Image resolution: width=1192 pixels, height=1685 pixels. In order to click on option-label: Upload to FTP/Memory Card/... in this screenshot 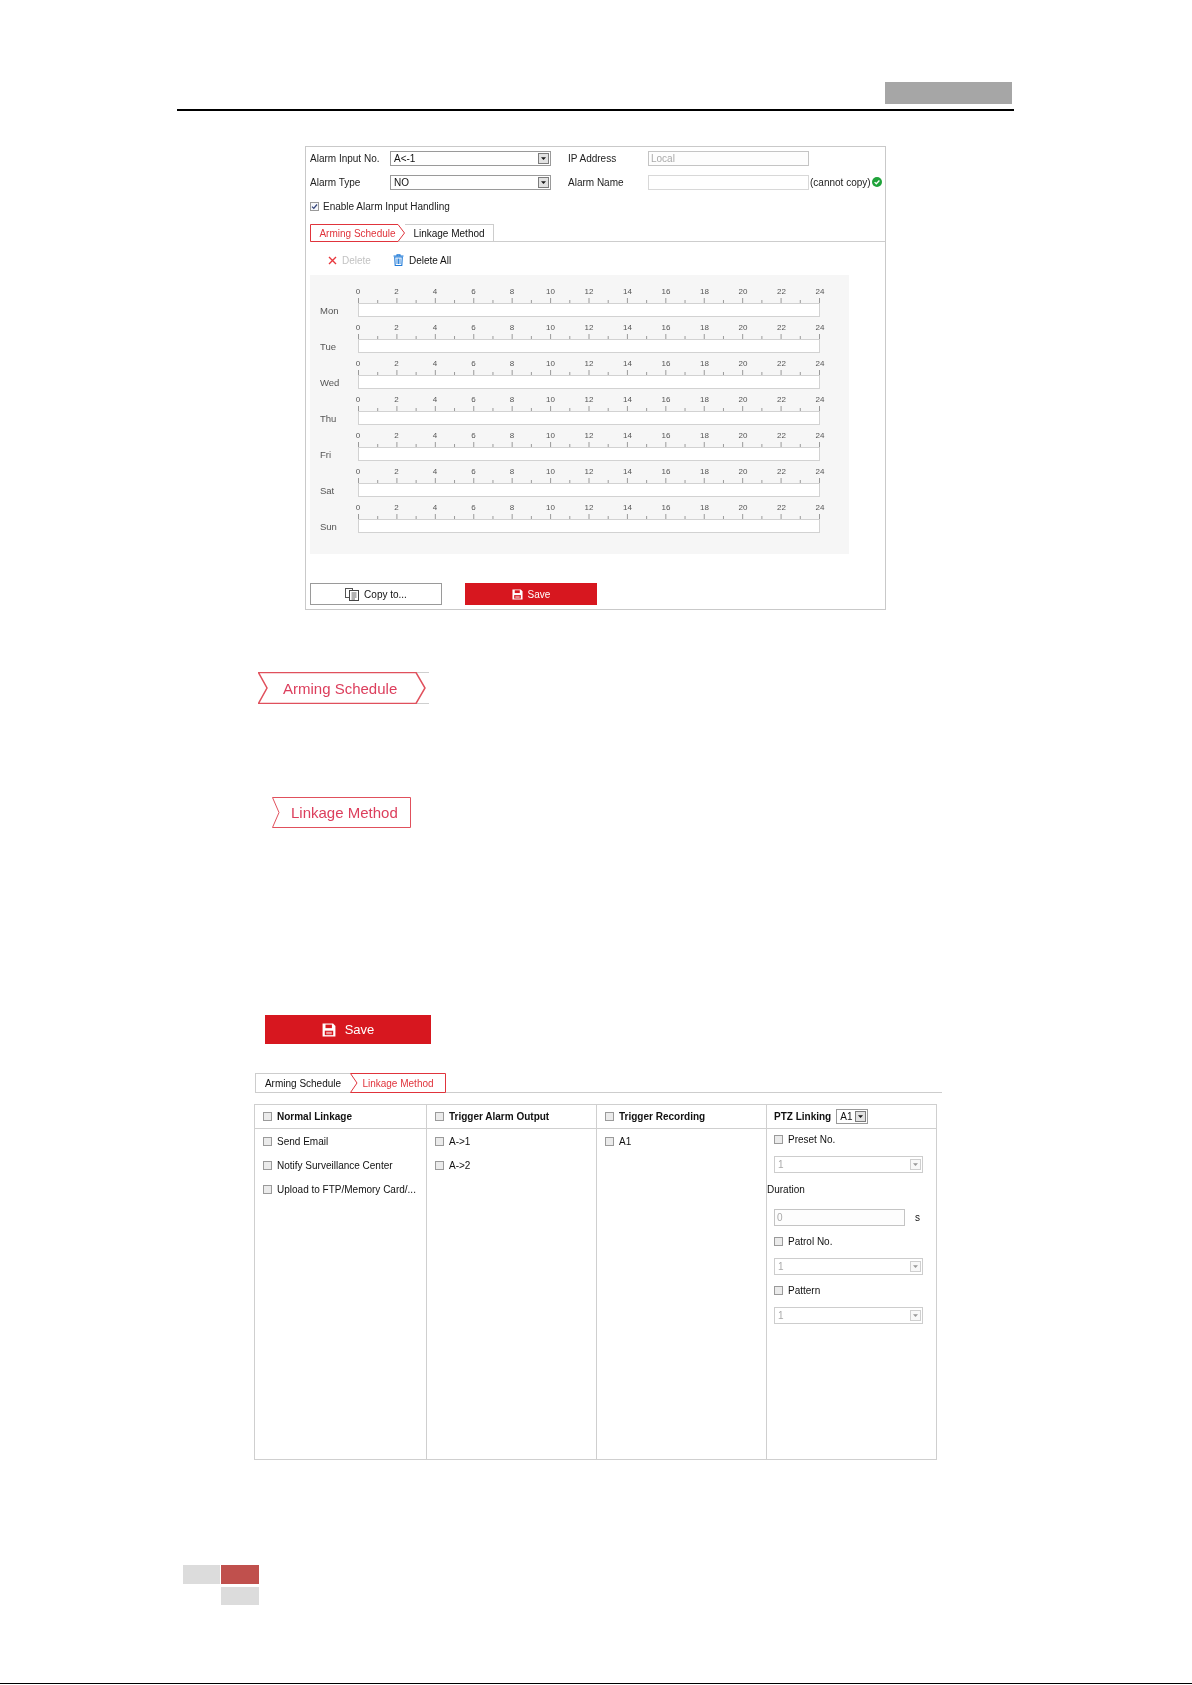, I will do `click(346, 1189)`.